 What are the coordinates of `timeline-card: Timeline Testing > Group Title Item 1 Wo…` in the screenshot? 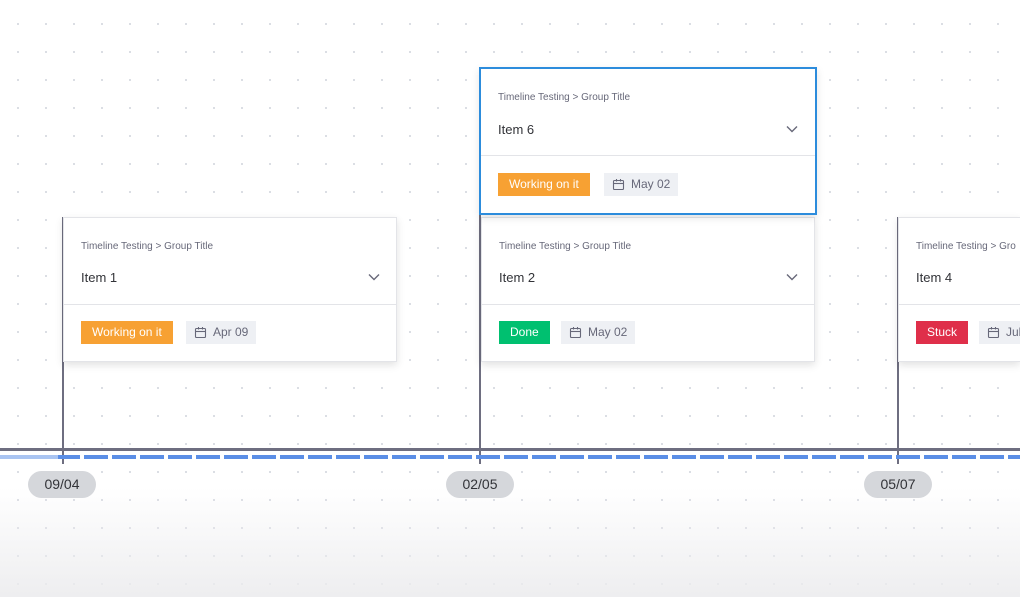 It's located at (230, 289).